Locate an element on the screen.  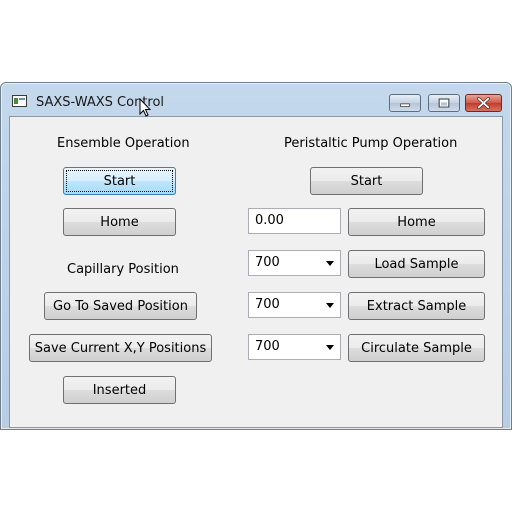
pump-start-label: Start is located at coordinates (366, 181).